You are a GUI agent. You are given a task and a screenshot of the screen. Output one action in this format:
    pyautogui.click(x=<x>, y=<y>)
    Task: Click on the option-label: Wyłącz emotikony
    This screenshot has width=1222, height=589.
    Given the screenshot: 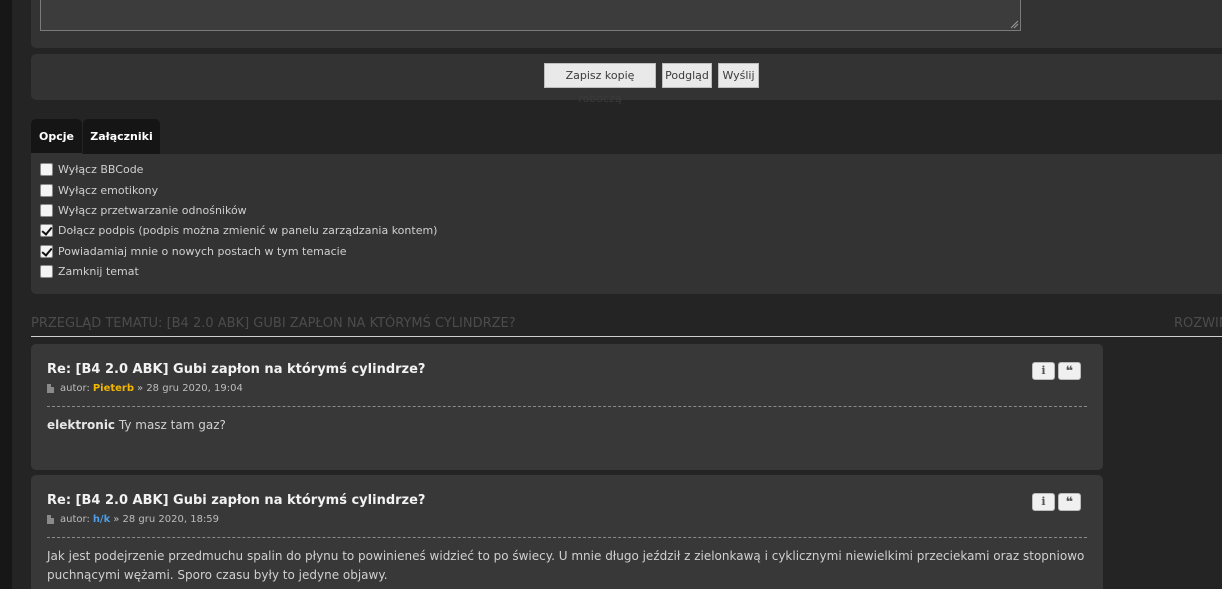 What is the action you would take?
    pyautogui.click(x=108, y=190)
    